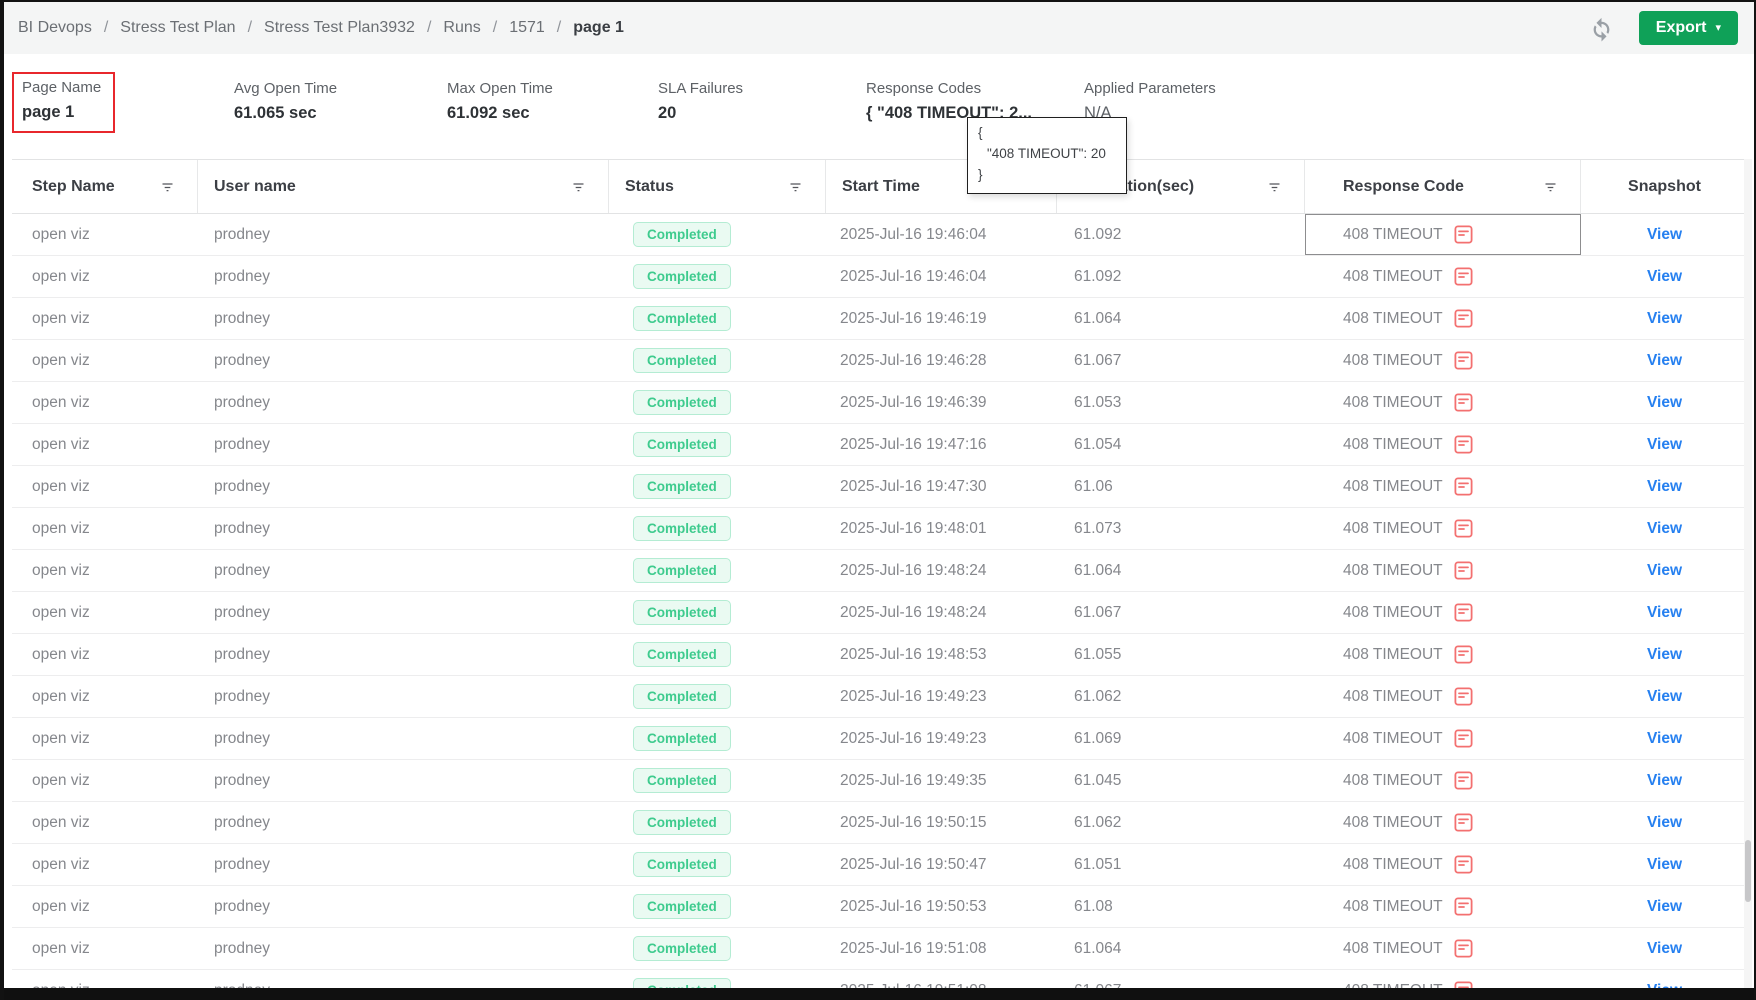 The height and width of the screenshot is (1000, 1756). Describe the element at coordinates (177, 28) in the screenshot. I see `breadcrumb-item-stress-test-plan: Stress Test Plan` at that location.